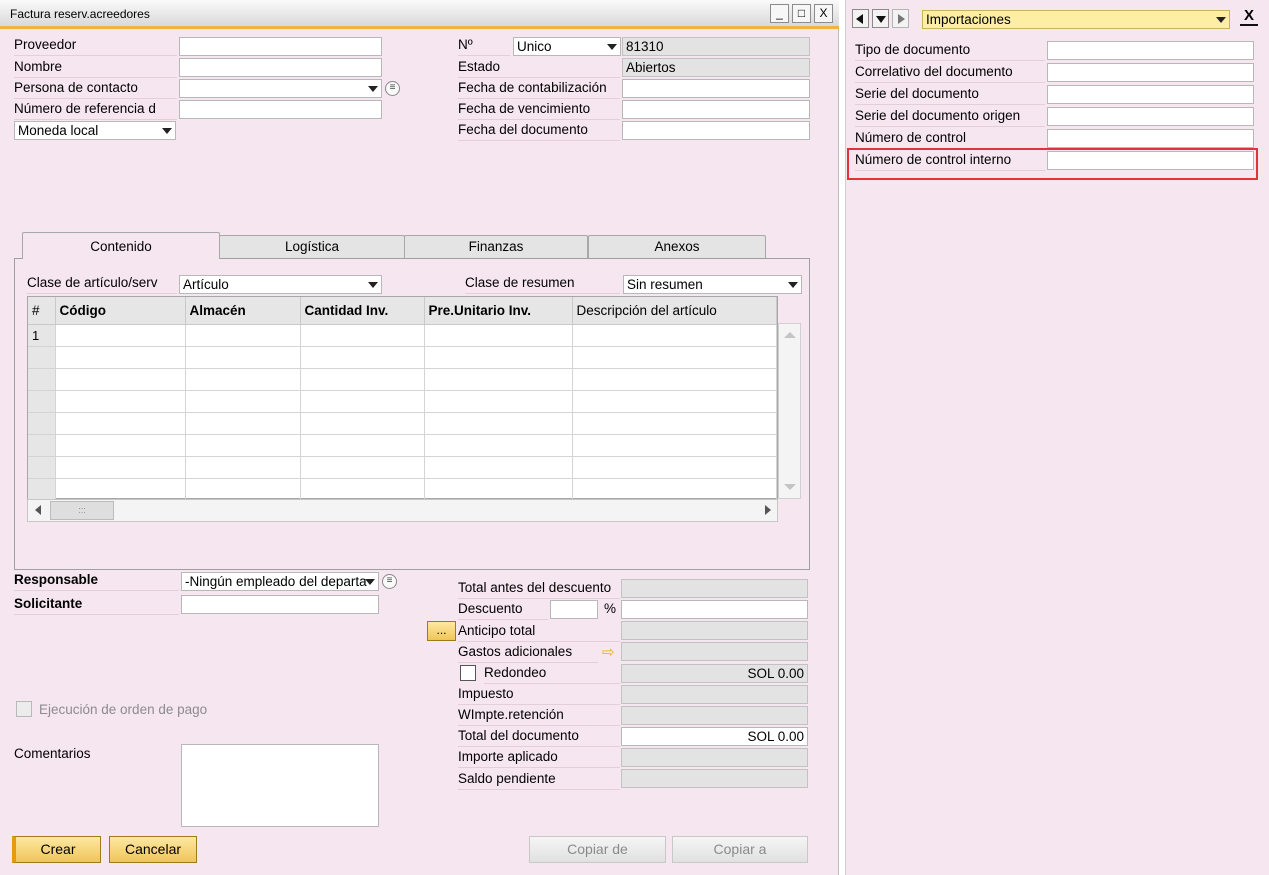  I want to click on fecha-contab-input, so click(716, 88).